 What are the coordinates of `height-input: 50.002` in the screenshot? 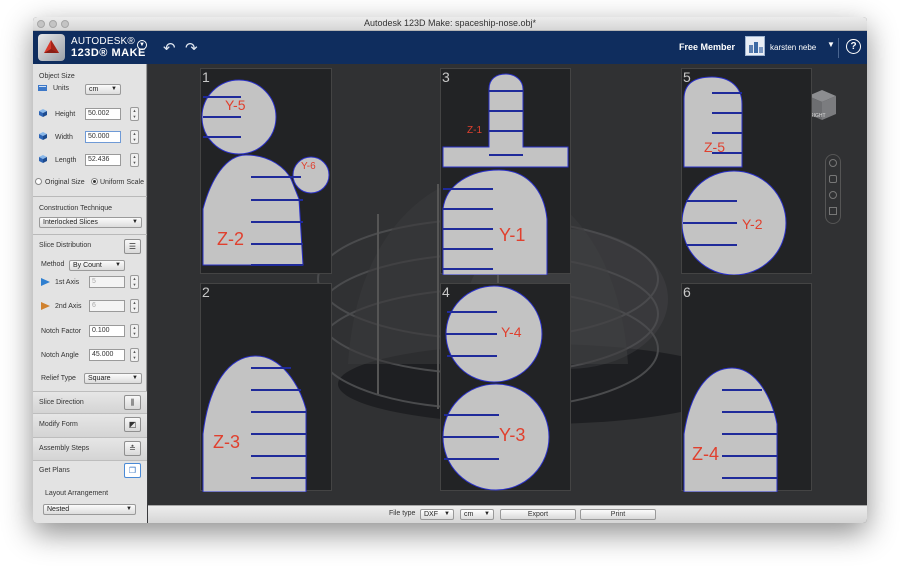 It's located at (103, 114).